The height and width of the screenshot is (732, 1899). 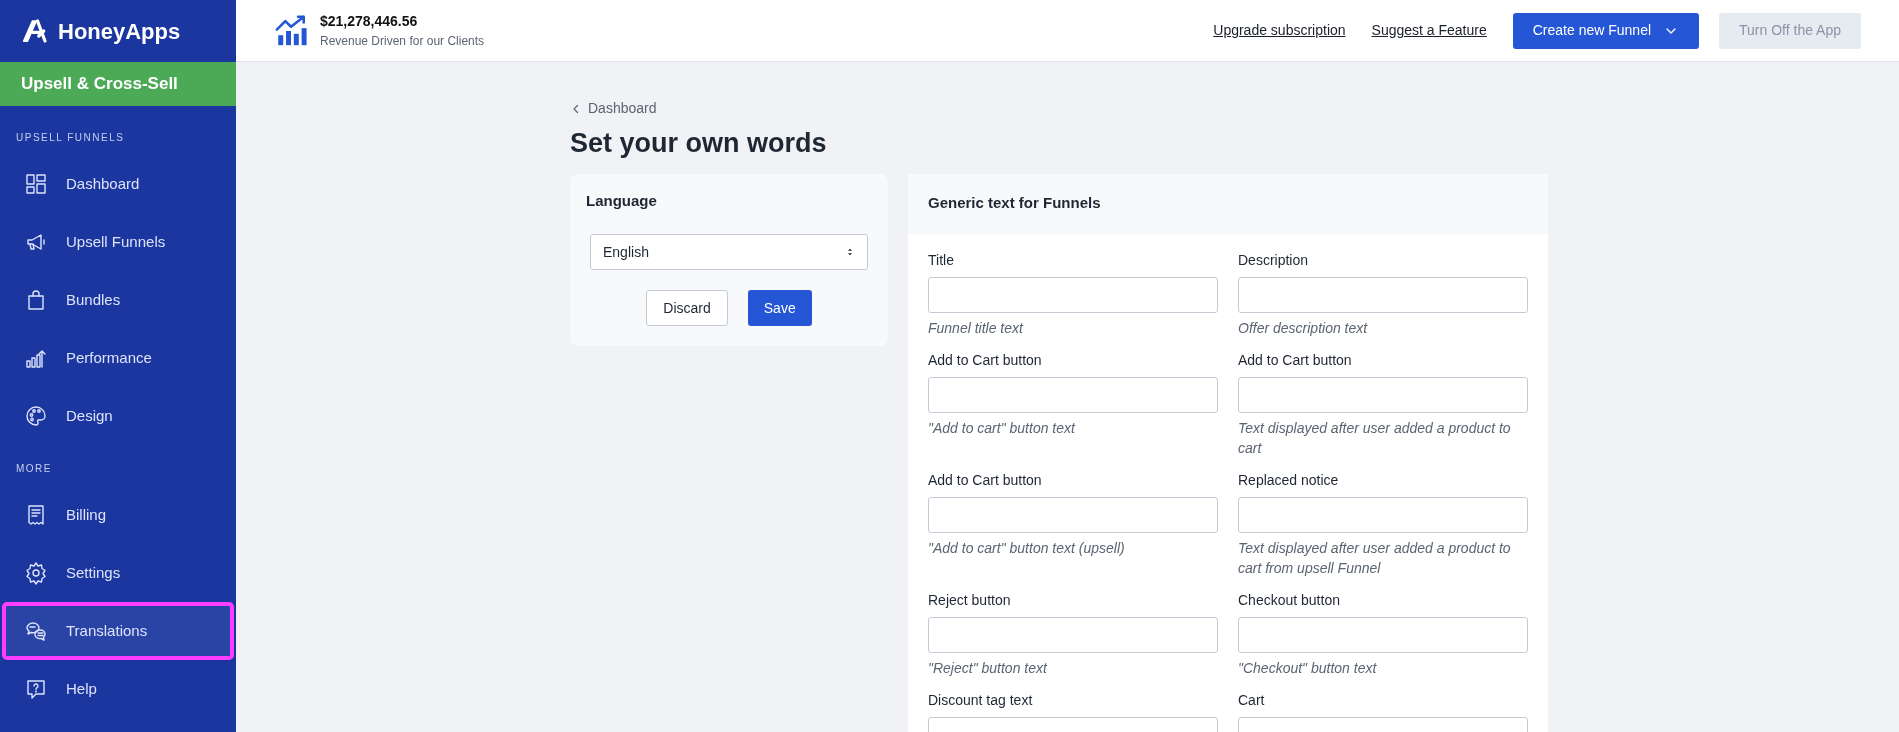 I want to click on create-funnel-button: Create new Funnel, so click(x=1606, y=30).